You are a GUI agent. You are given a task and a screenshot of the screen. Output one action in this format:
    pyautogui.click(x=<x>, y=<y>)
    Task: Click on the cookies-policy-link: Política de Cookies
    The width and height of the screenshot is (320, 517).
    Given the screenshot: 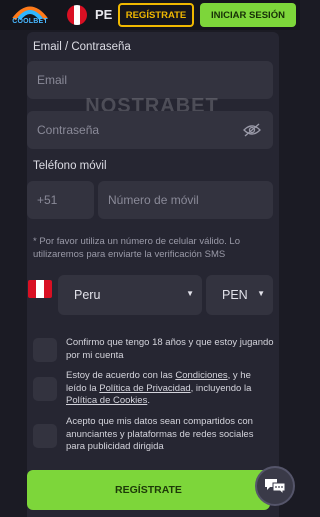 What is the action you would take?
    pyautogui.click(x=106, y=400)
    